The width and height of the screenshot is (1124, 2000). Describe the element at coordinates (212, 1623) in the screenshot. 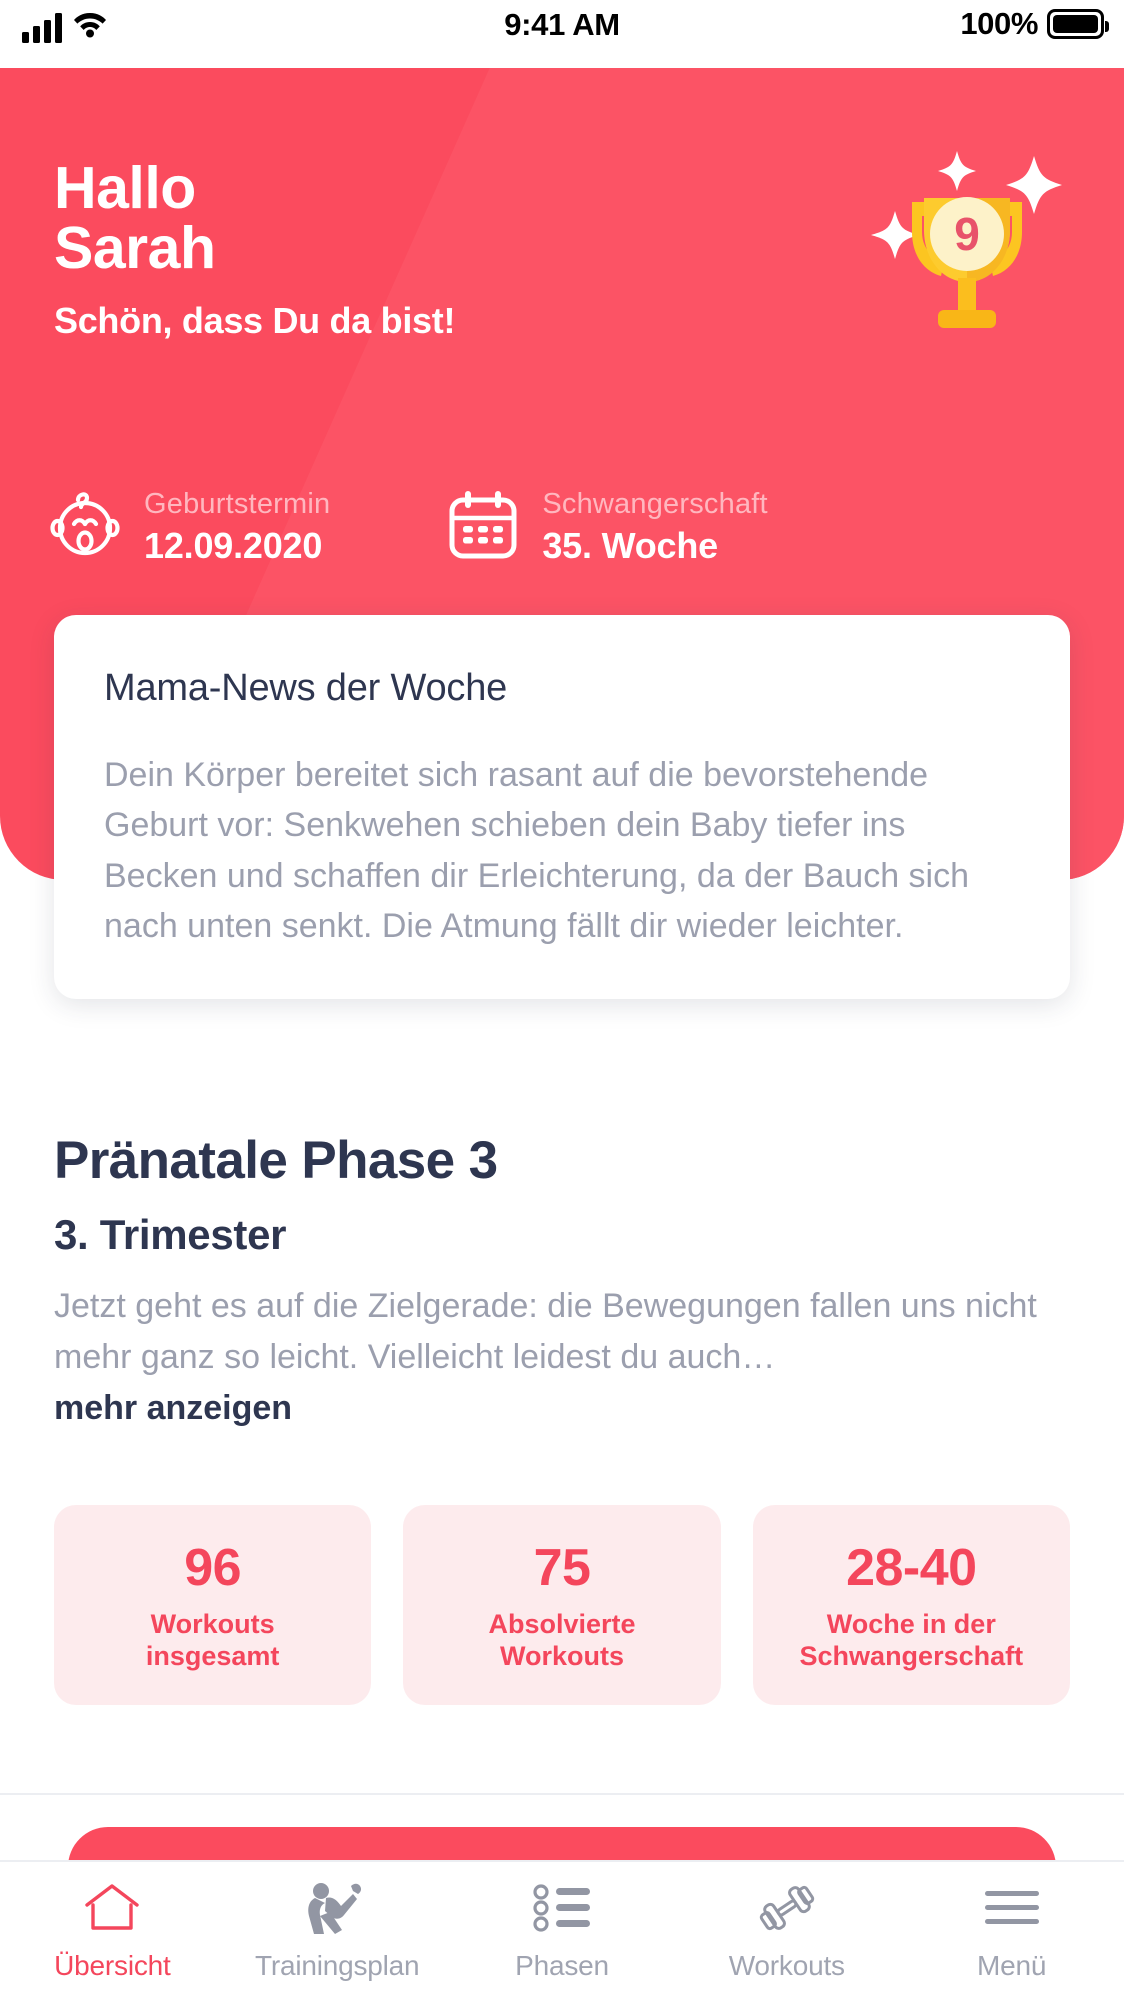

I see `stat-caption-line-1: Workouts` at that location.